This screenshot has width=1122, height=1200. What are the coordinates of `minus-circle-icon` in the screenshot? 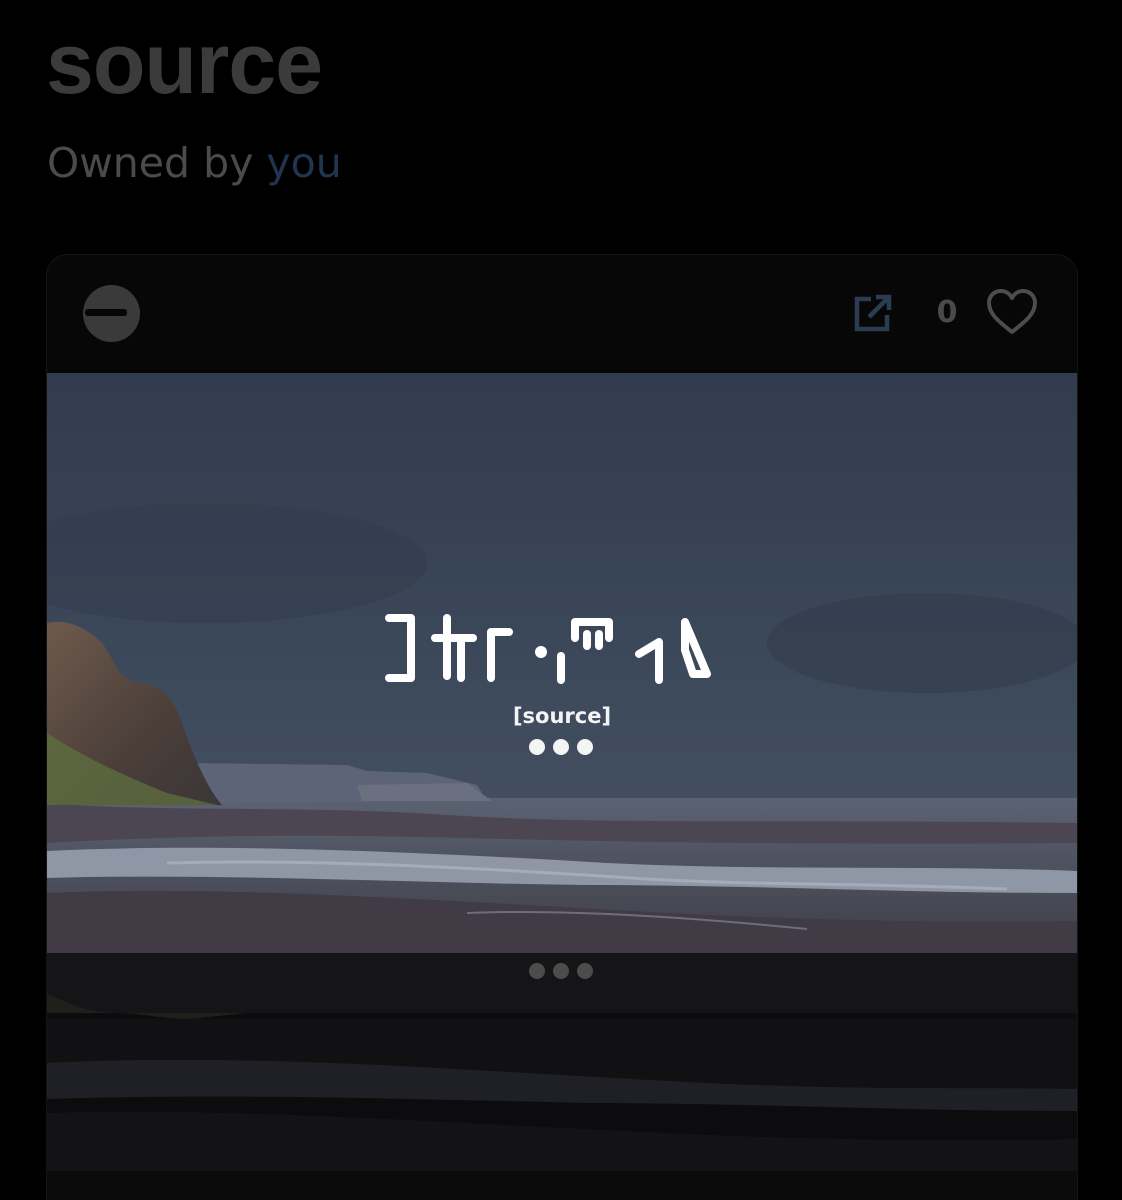 It's located at (111, 313).